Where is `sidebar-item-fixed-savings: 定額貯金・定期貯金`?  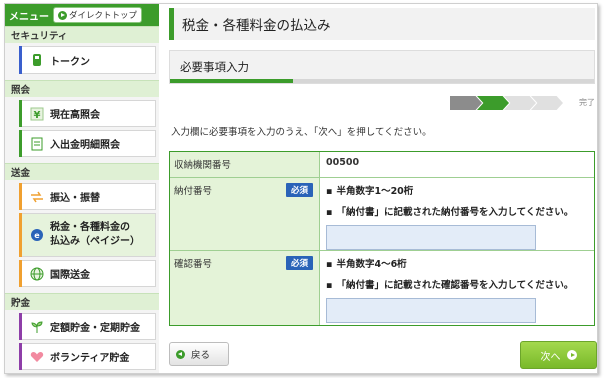
sidebar-item-fixed-savings: 定額貯金・定期貯金 is located at coordinates (87, 326).